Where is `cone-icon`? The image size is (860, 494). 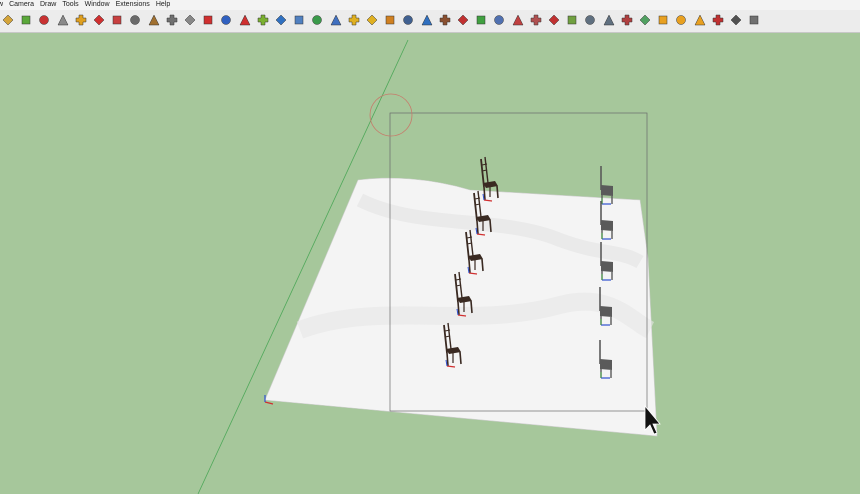 cone-icon is located at coordinates (317, 20).